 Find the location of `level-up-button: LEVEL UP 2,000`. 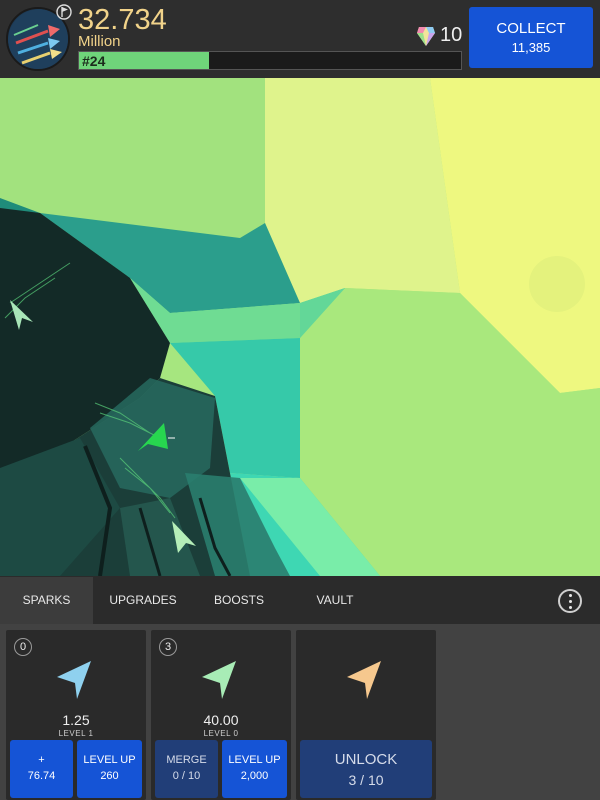

level-up-button: LEVEL UP 2,000 is located at coordinates (254, 769).